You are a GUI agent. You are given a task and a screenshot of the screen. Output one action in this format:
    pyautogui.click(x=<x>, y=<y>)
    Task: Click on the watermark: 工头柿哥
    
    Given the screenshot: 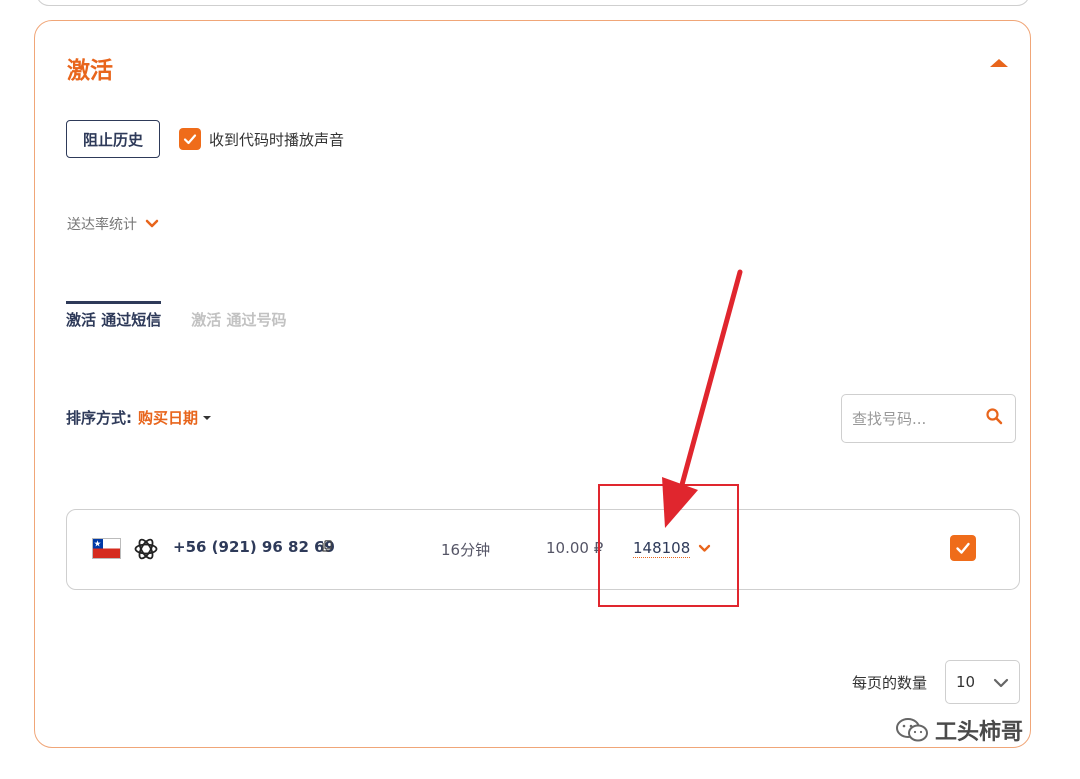 What is the action you would take?
    pyautogui.click(x=959, y=730)
    